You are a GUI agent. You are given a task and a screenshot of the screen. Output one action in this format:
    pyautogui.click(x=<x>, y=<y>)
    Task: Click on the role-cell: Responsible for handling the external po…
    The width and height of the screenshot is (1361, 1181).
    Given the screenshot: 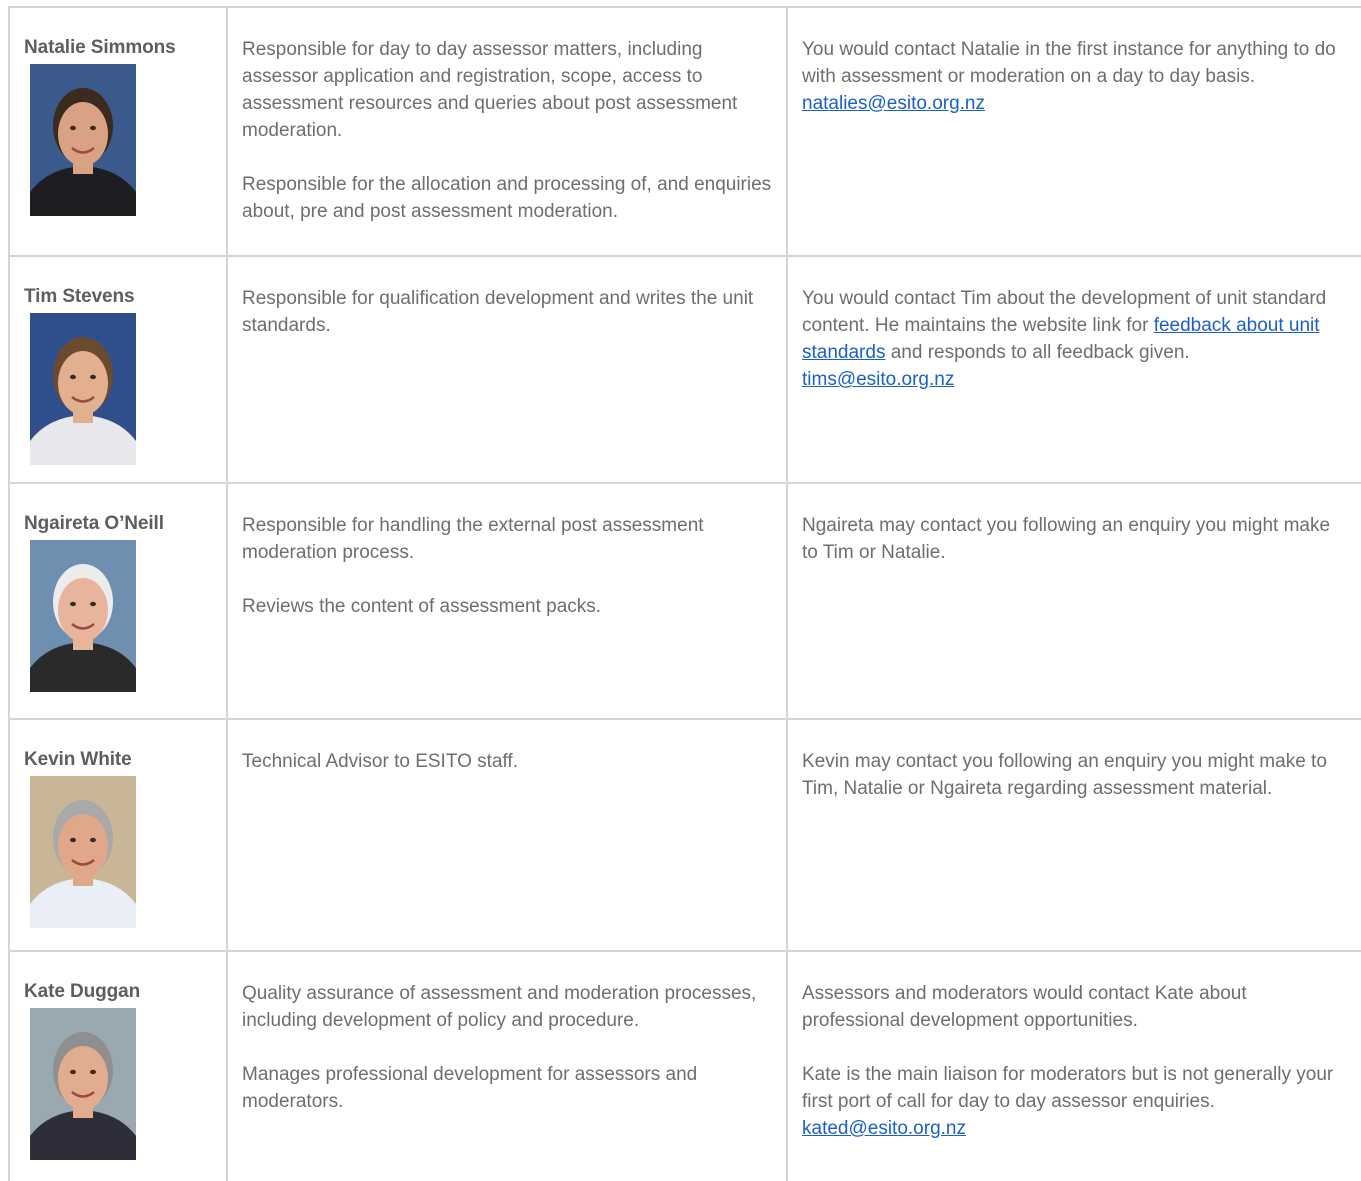 What is the action you would take?
    pyautogui.click(x=507, y=601)
    